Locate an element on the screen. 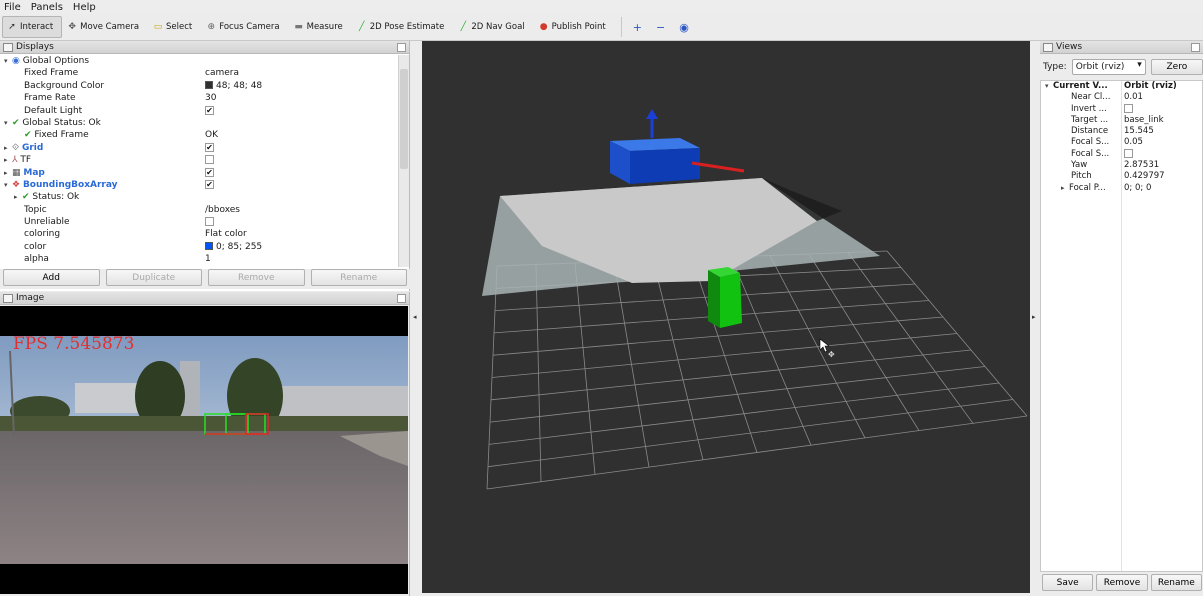  tool-2d-pose-estimate: ╱ 2D Pose Estimate is located at coordinates (403, 27).